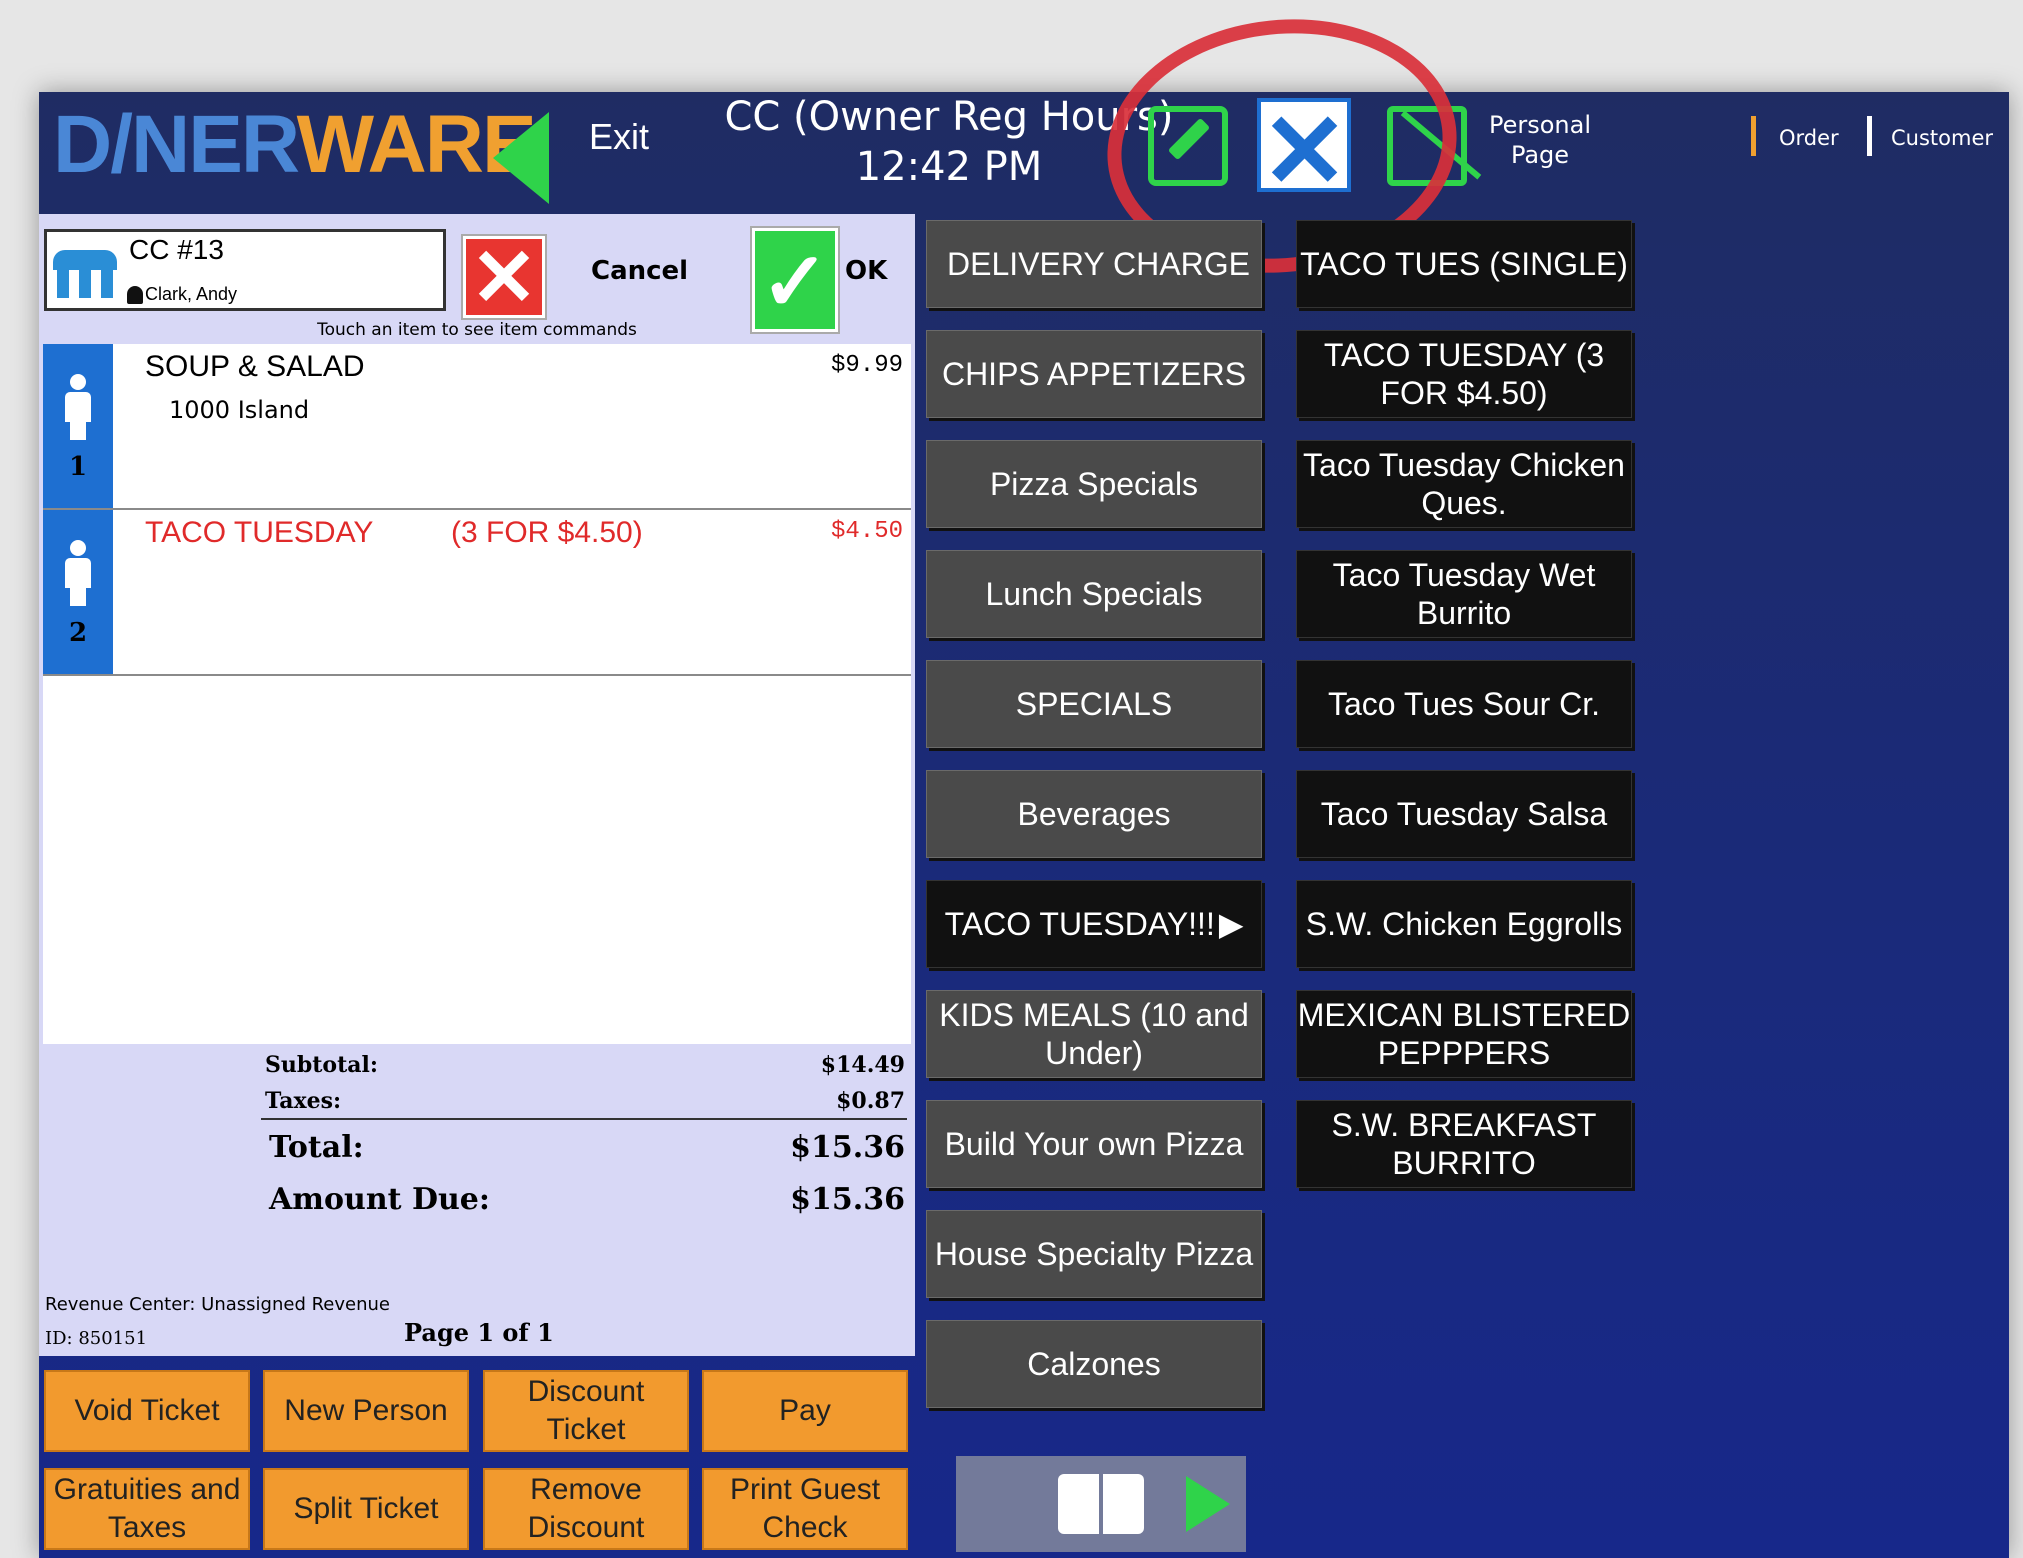  What do you see at coordinates (316, 1147) in the screenshot?
I see `total-label: Total:` at bounding box center [316, 1147].